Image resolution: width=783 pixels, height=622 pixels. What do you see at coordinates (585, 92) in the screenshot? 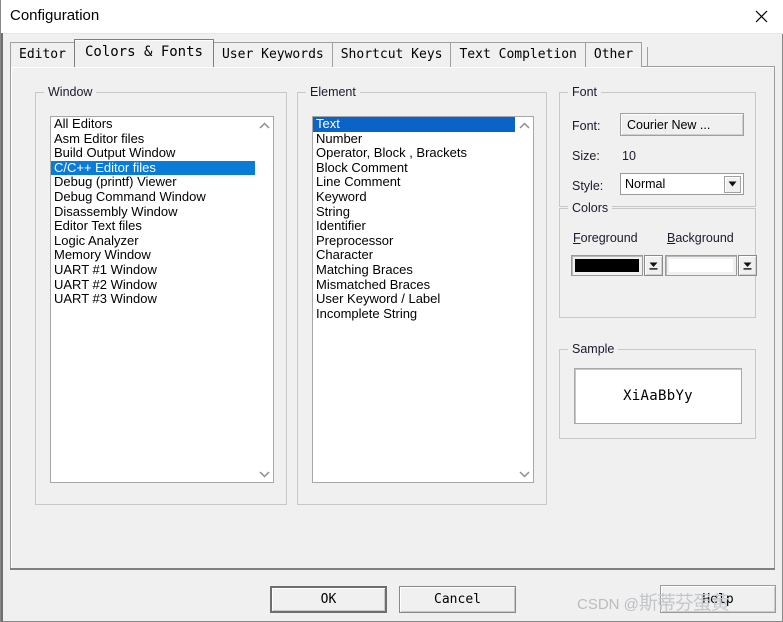
I see `font-group-title: Font` at bounding box center [585, 92].